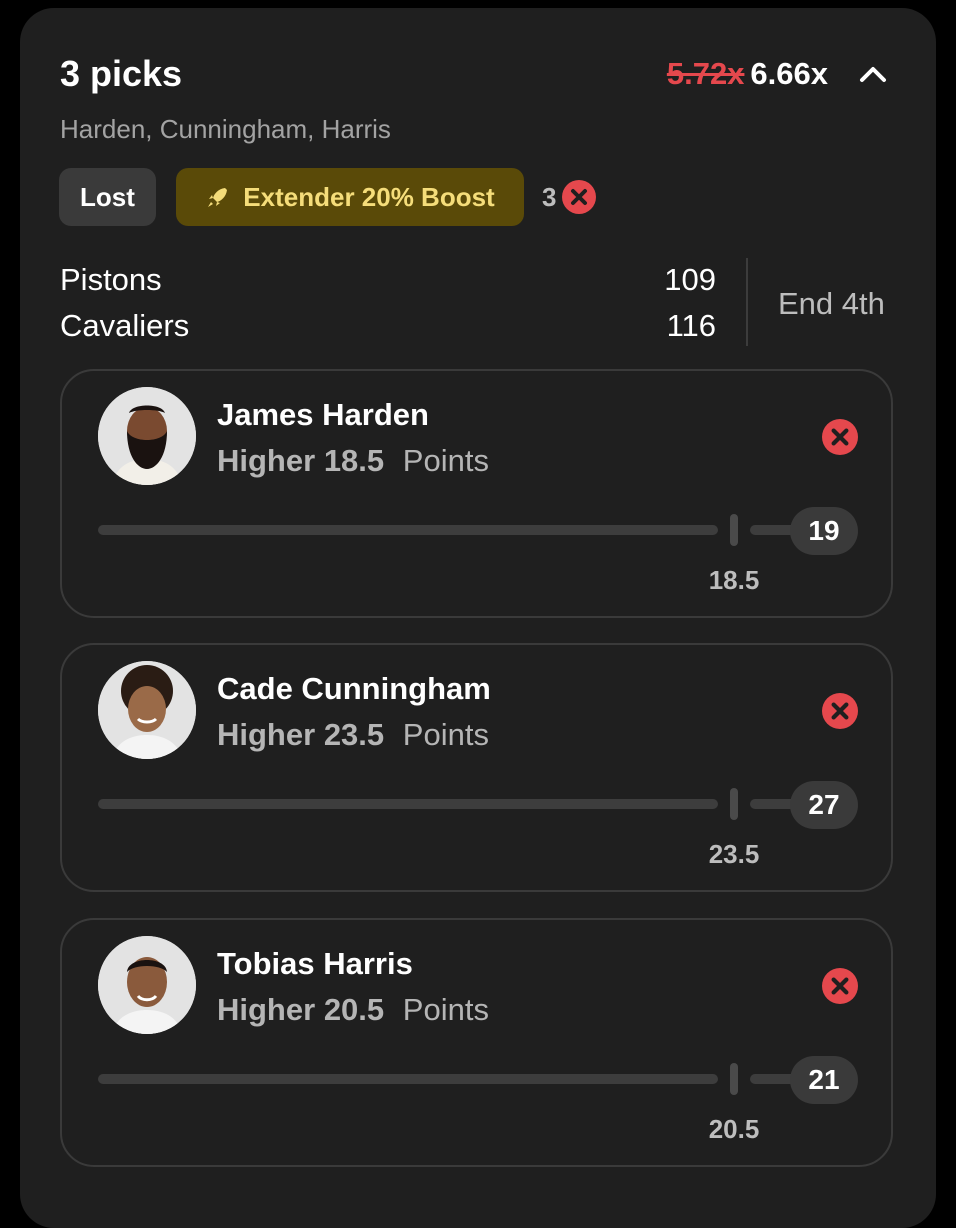 Image resolution: width=956 pixels, height=1228 pixels. Describe the element at coordinates (107, 197) in the screenshot. I see `status-badge: Lost` at that location.